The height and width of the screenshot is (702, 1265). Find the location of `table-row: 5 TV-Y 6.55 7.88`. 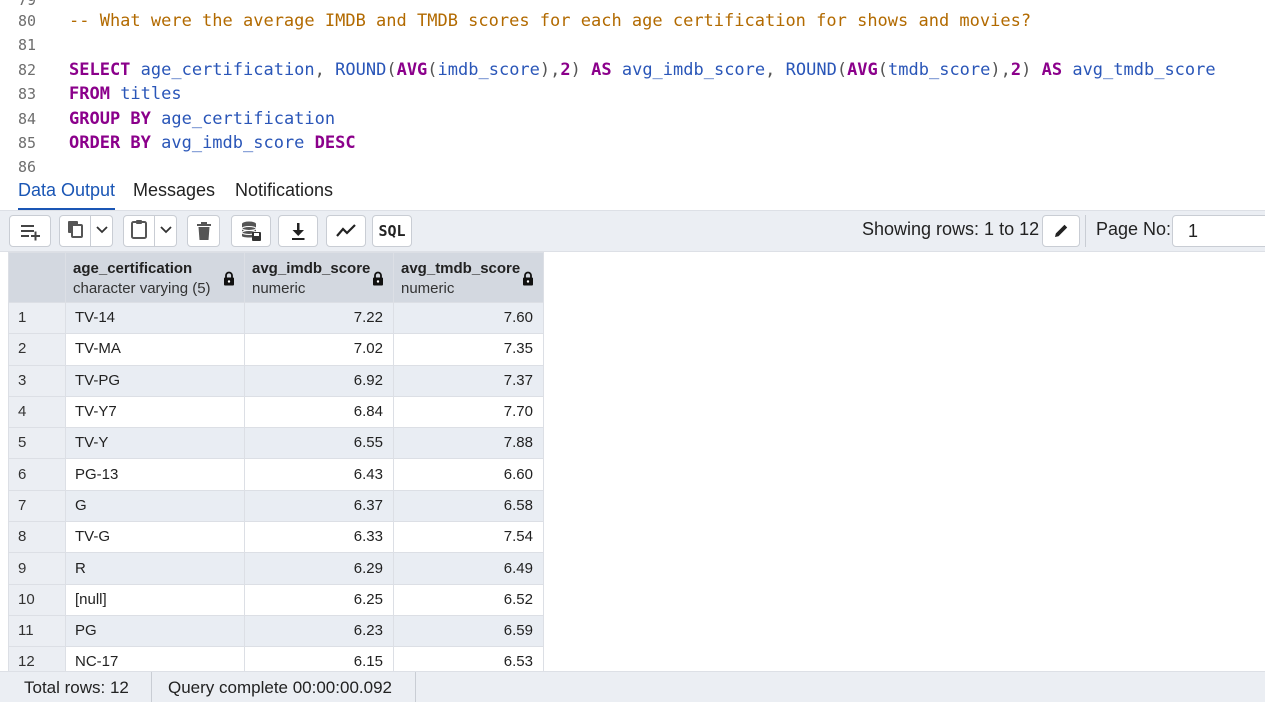

table-row: 5 TV-Y 6.55 7.88 is located at coordinates (276, 443).